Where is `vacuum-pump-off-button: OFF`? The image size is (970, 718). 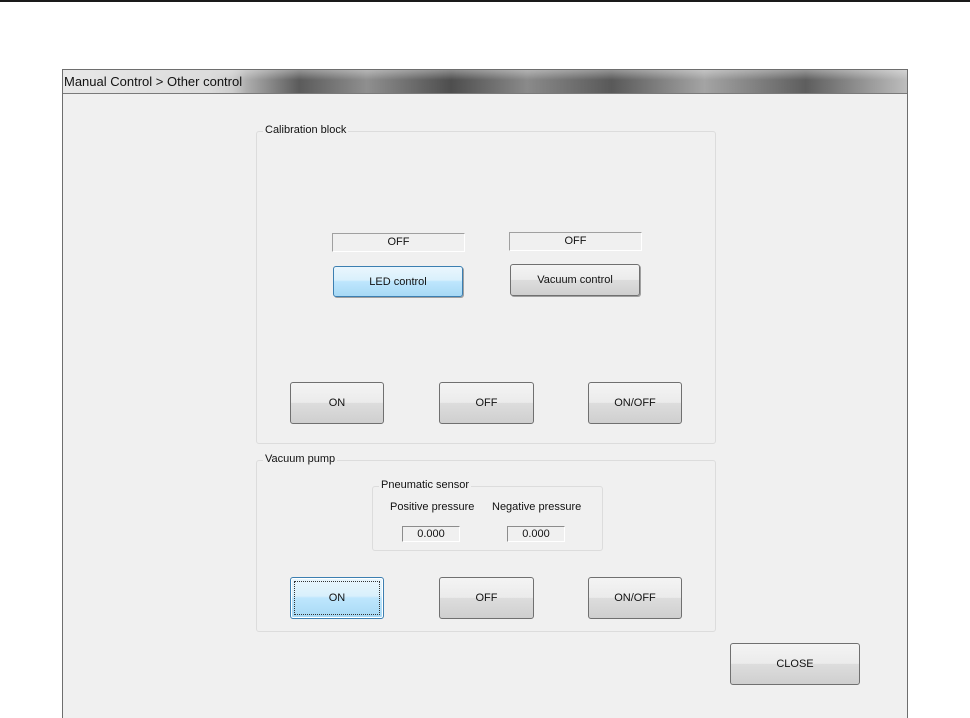 vacuum-pump-off-button: OFF is located at coordinates (486, 598).